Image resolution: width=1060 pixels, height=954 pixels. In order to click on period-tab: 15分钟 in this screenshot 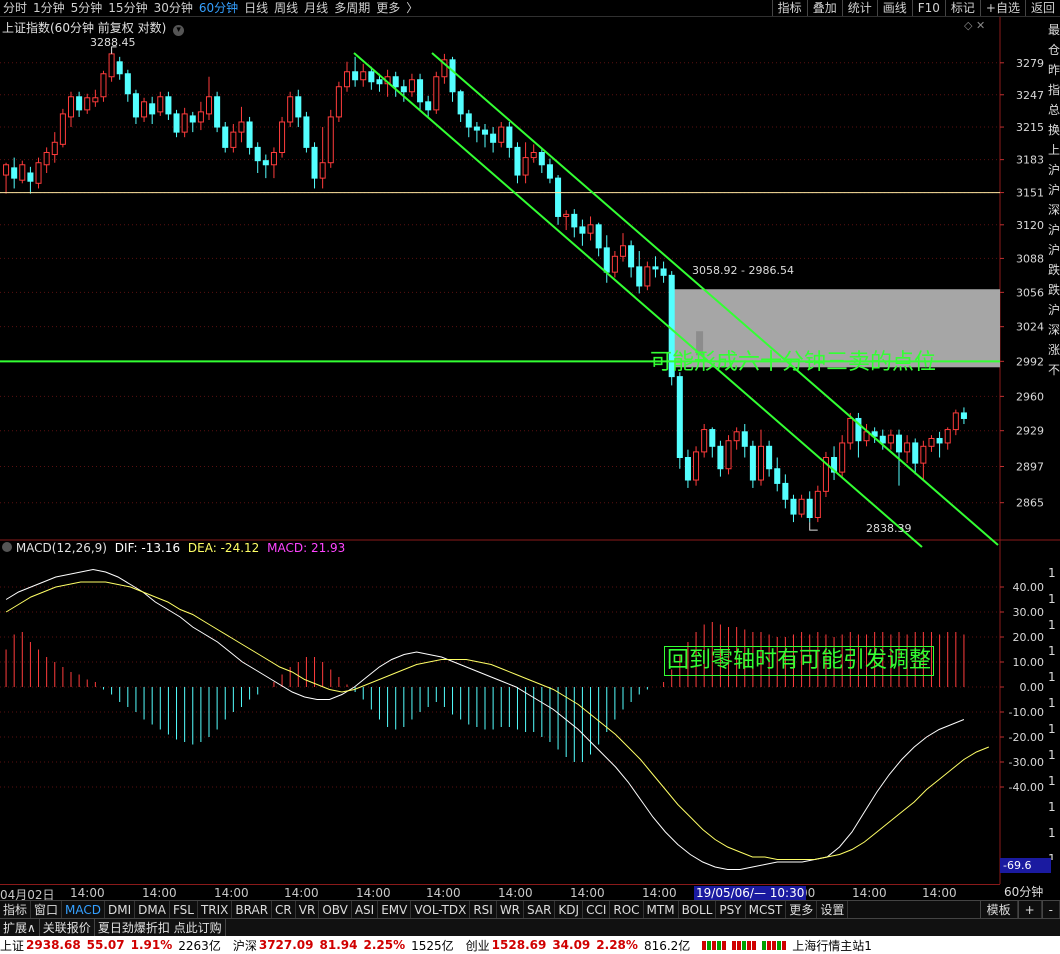, I will do `click(127, 8)`.